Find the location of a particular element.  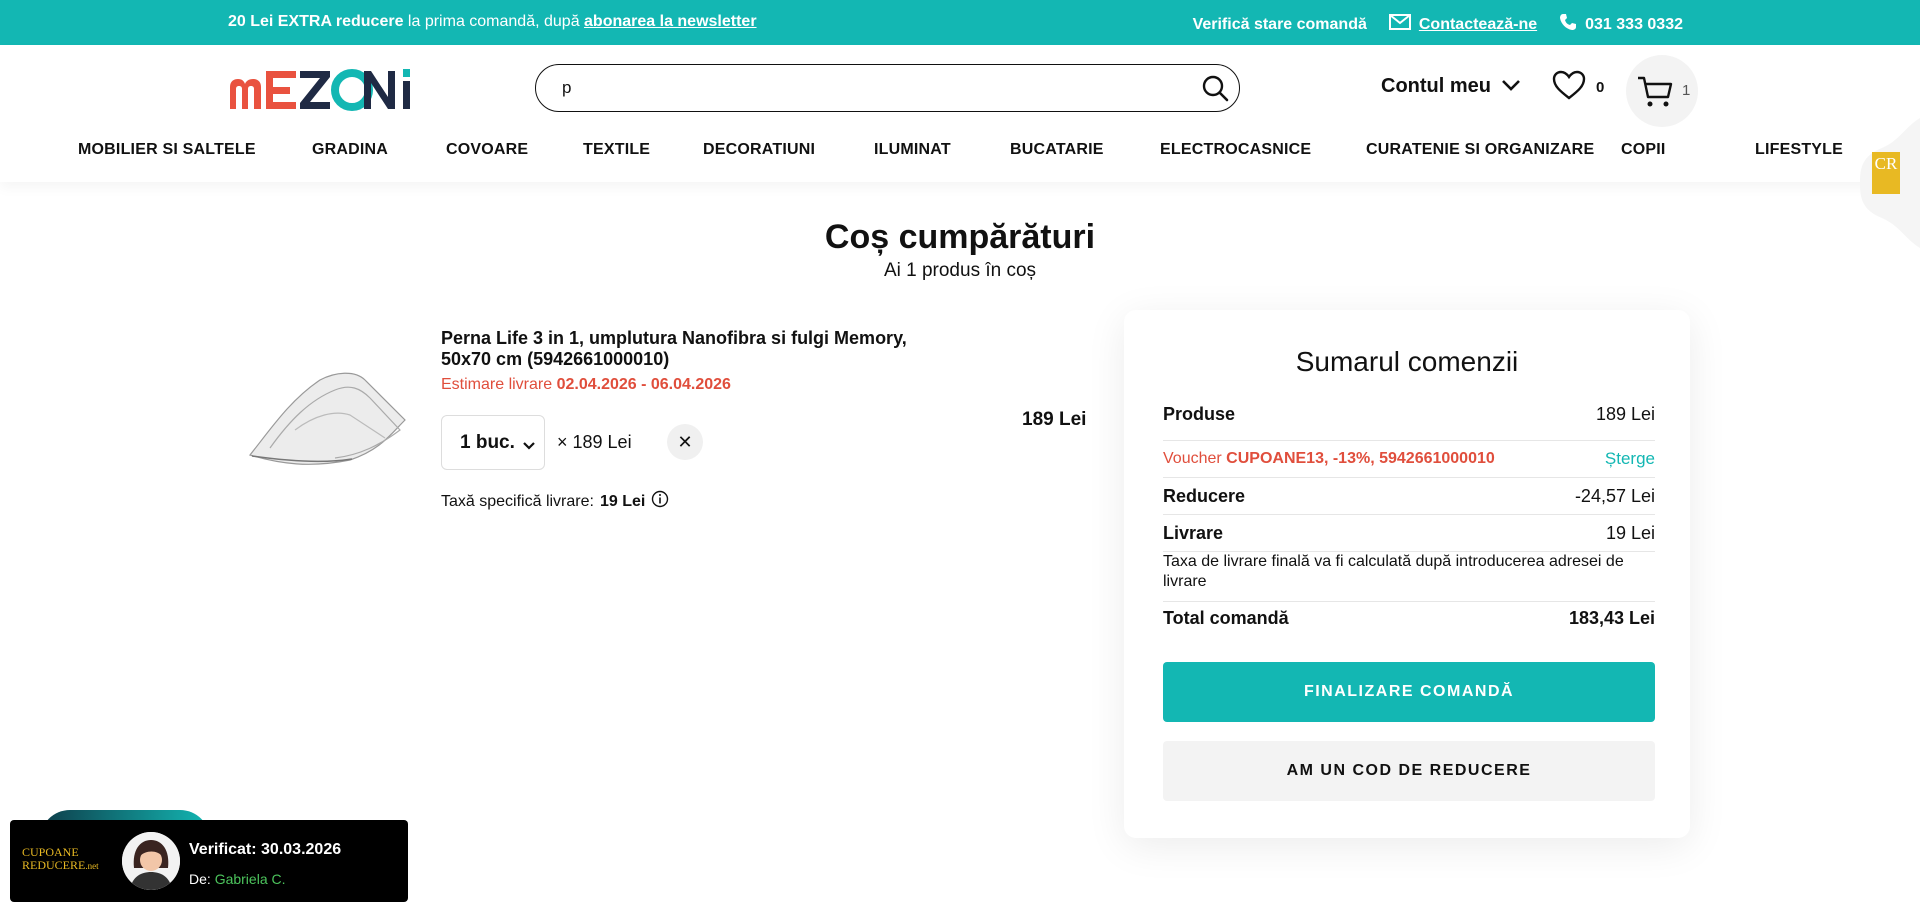

remove-voucher-link: Șterge is located at coordinates (1630, 459).